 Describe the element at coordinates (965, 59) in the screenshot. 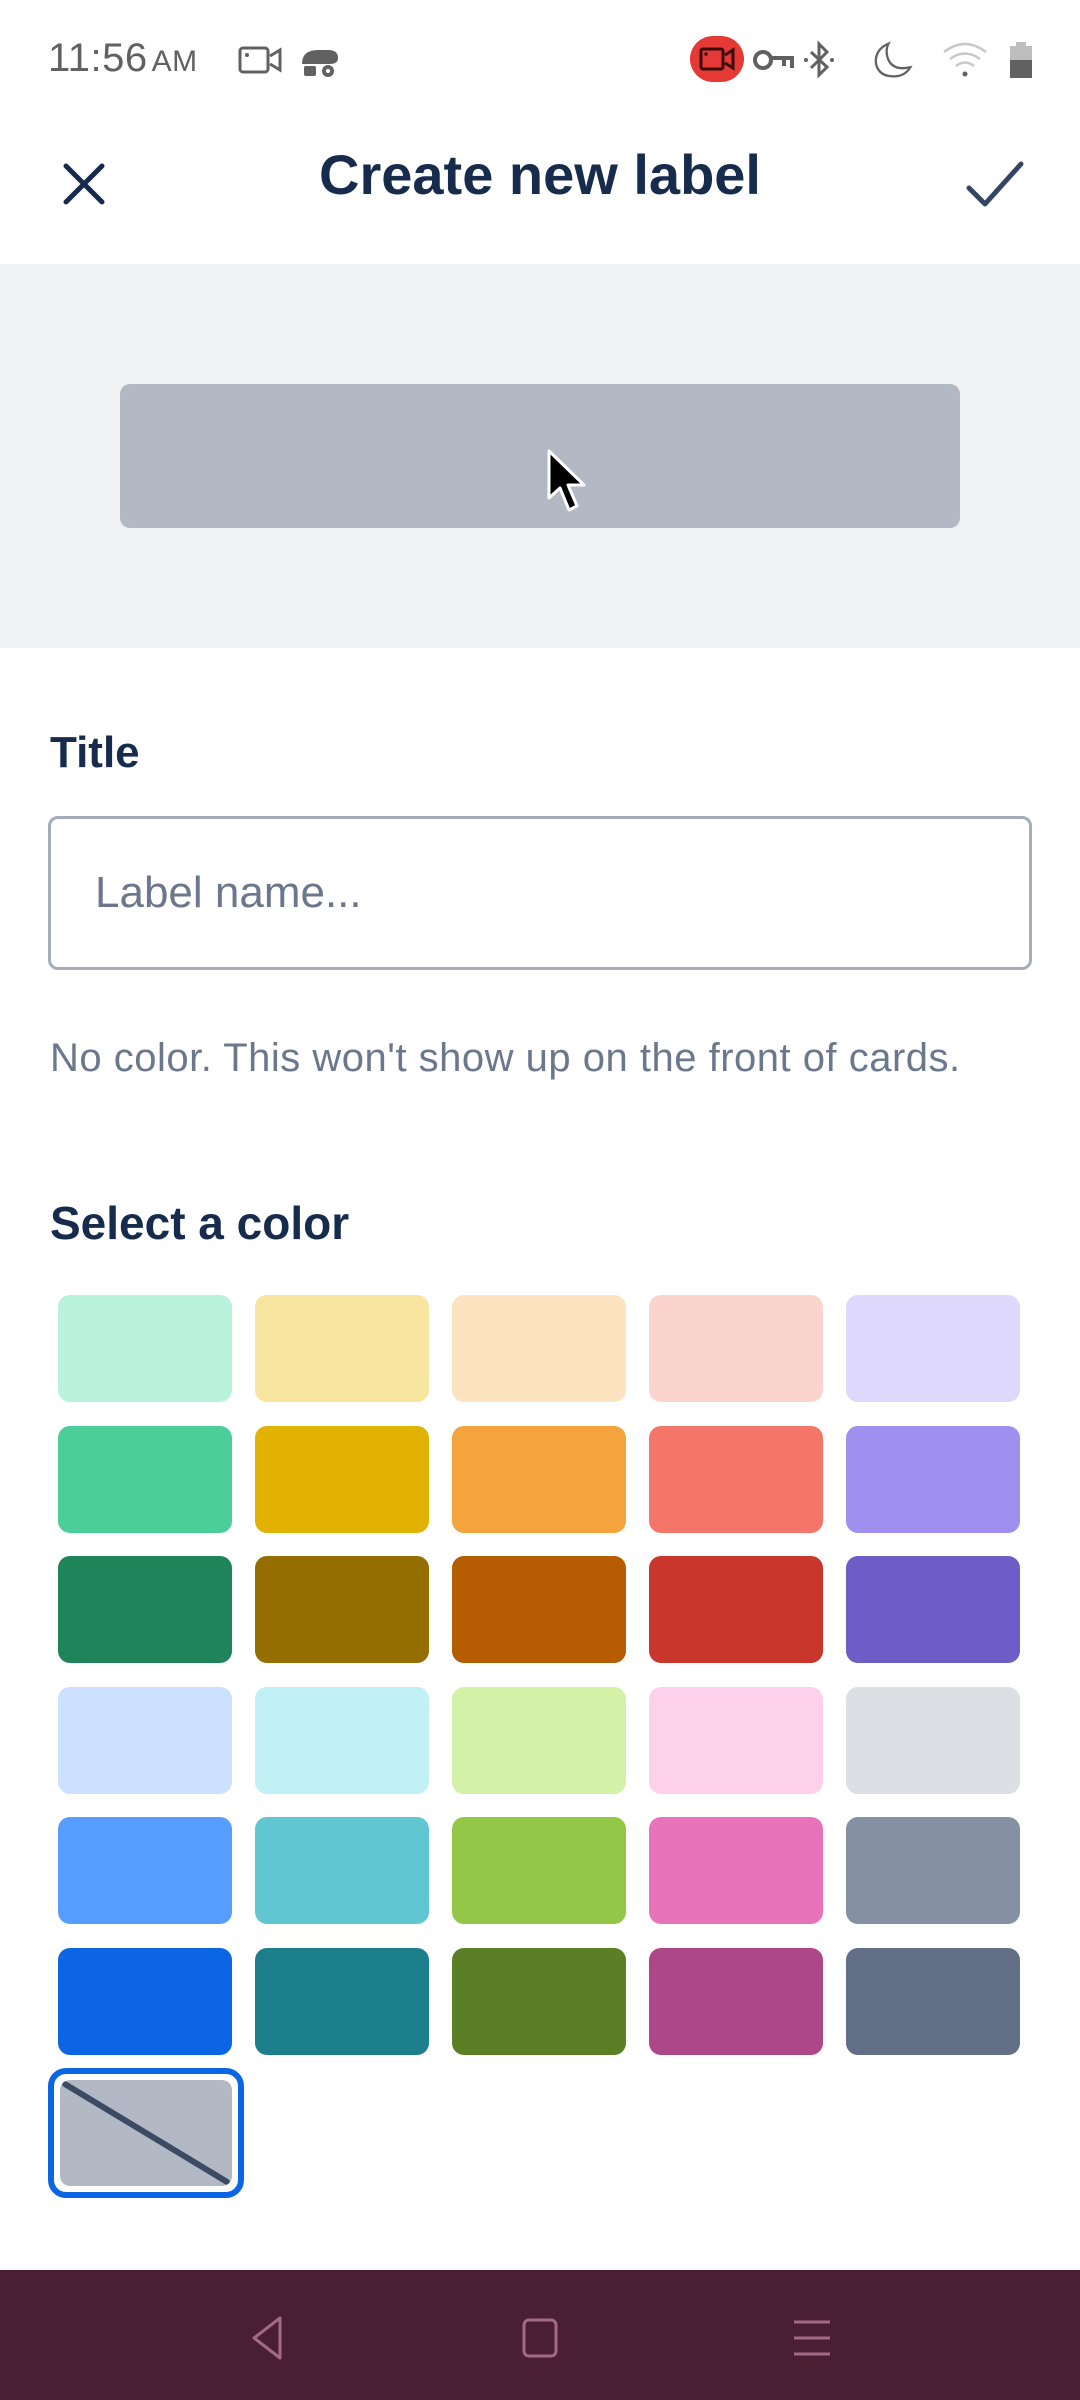

I see `wifi-icon` at that location.